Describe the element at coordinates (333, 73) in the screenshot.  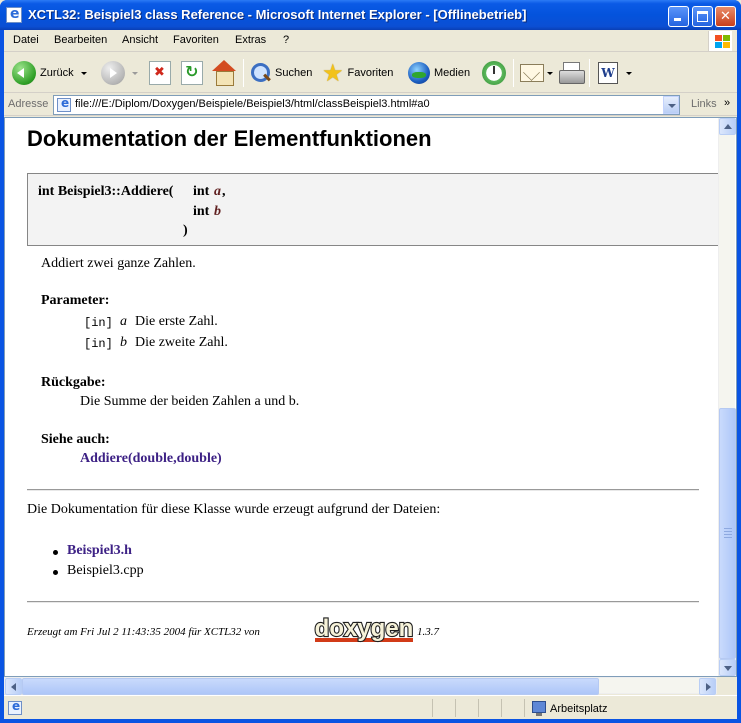
I see `favorites-star-icon: ★` at that location.